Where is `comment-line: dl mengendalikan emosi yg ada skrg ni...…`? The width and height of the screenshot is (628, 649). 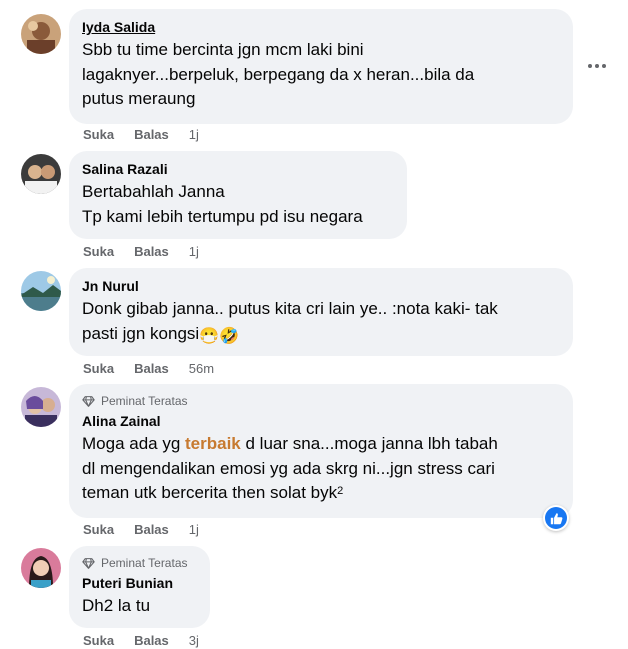 comment-line: dl mengendalikan emosi yg ada skrg ni...… is located at coordinates (288, 468).